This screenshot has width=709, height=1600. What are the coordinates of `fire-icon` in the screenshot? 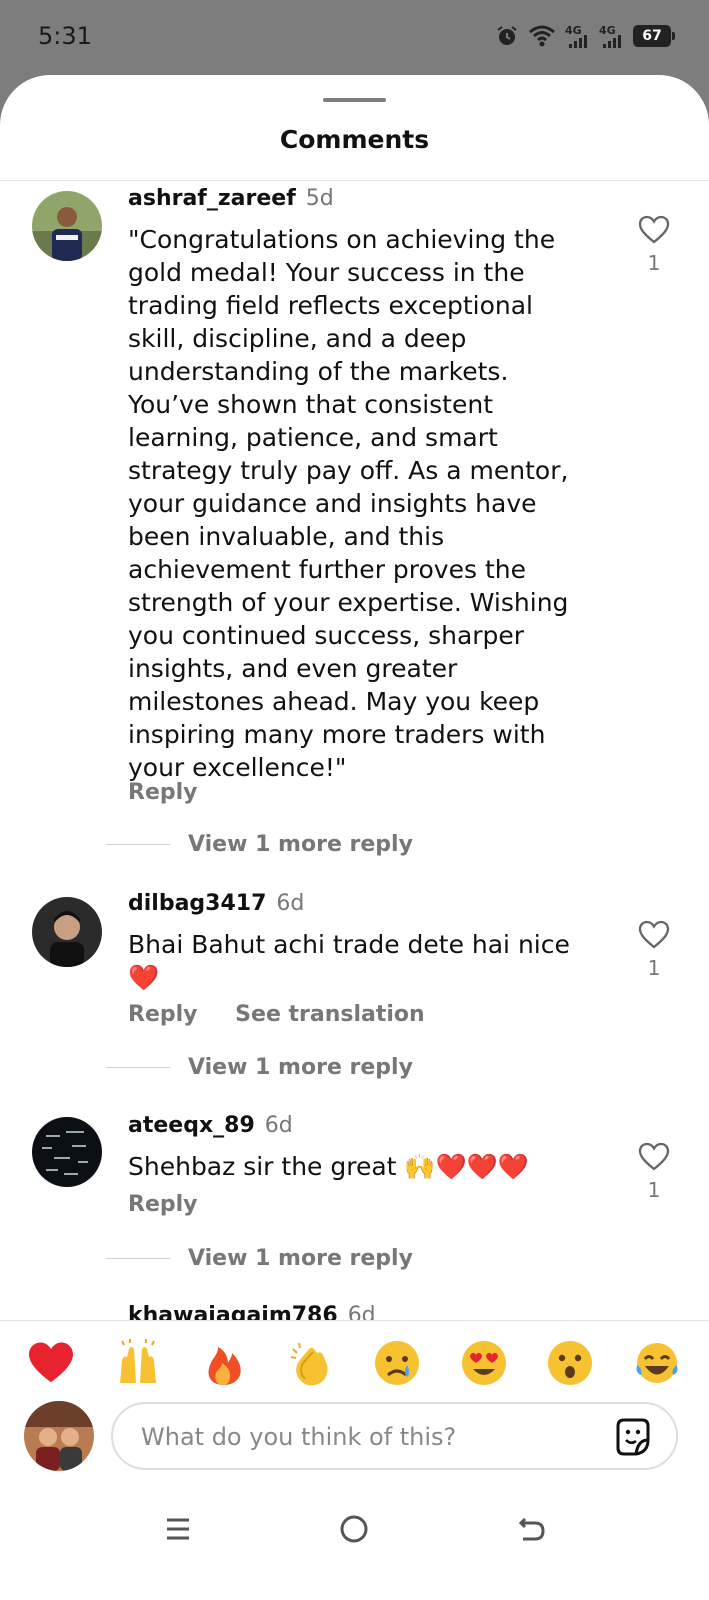 It's located at (224, 1366).